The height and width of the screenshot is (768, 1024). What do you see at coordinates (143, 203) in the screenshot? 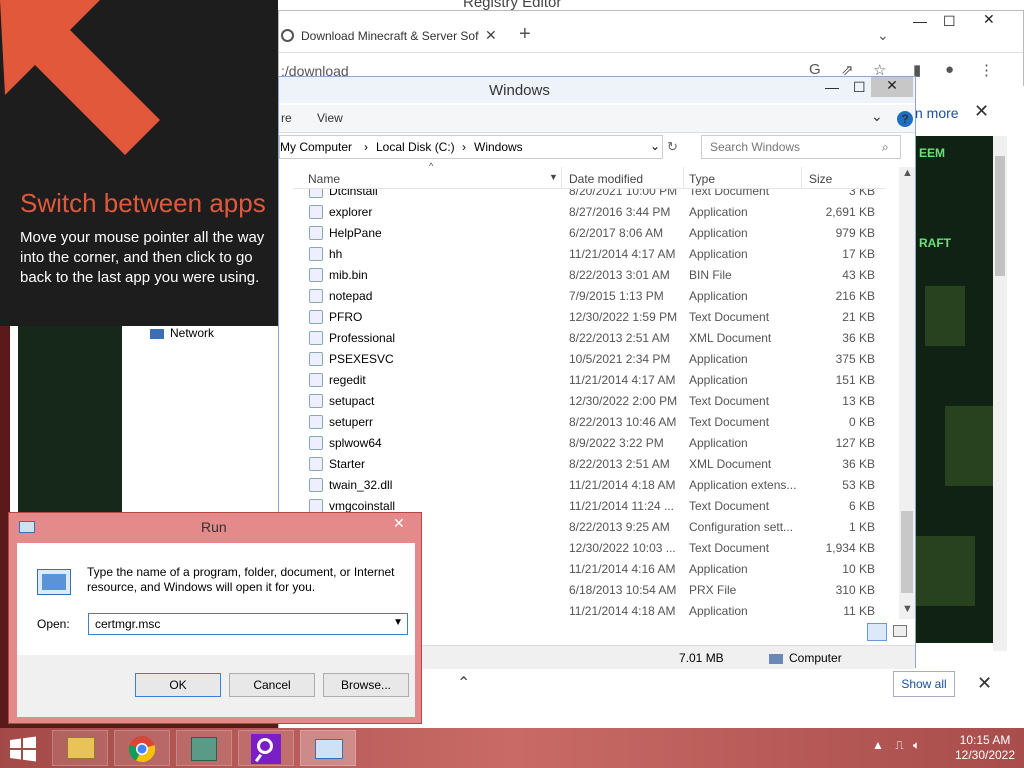
I see `tip-heading: Switch between apps` at bounding box center [143, 203].